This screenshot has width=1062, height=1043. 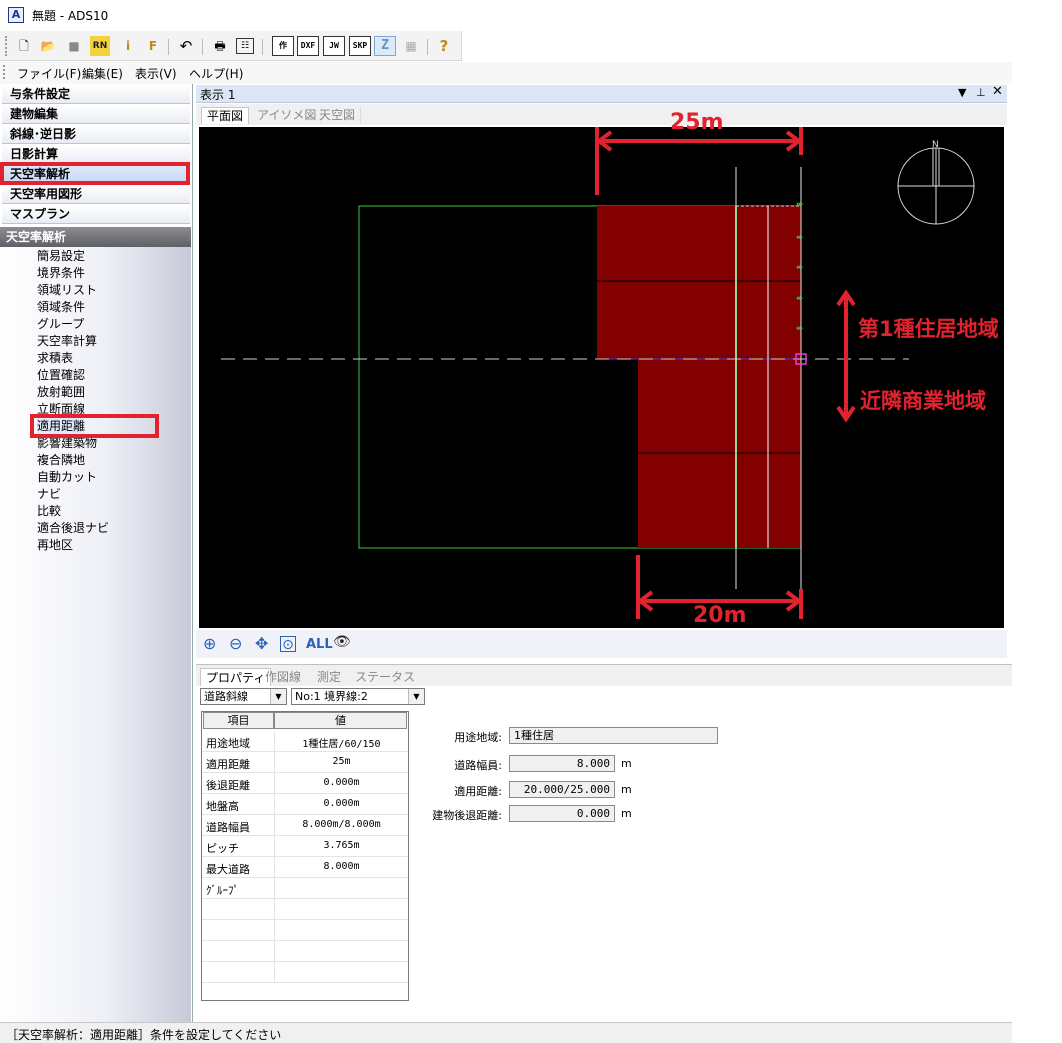 I want to click on view-toolbar: ⊕ ⊖ ✥ ⊙ ALL 👁, so click(x=601, y=644).